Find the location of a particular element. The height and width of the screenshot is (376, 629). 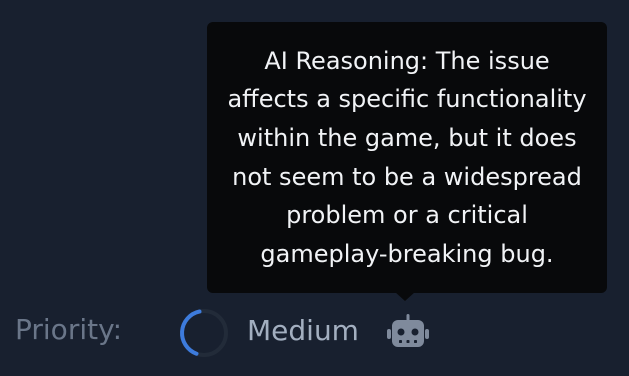

robot-icon is located at coordinates (408, 332).